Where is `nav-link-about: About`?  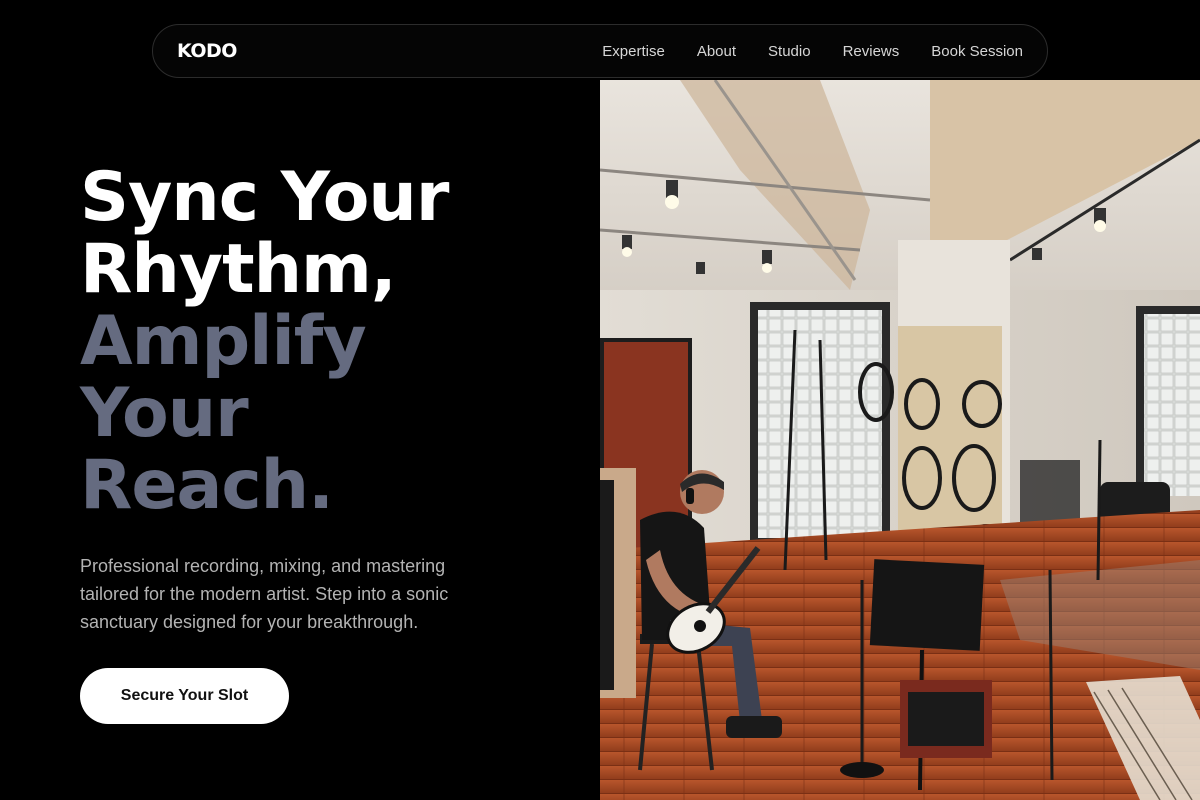
nav-link-about: About is located at coordinates (716, 51).